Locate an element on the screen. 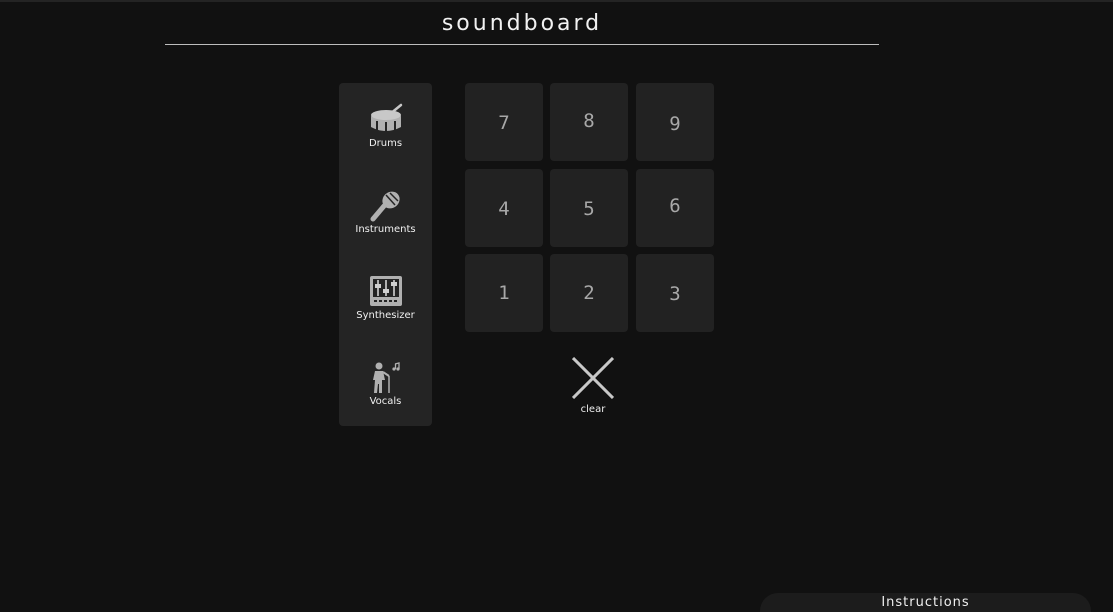 Image resolution: width=1113 pixels, height=612 pixels. singer-icon is located at coordinates (386, 378).